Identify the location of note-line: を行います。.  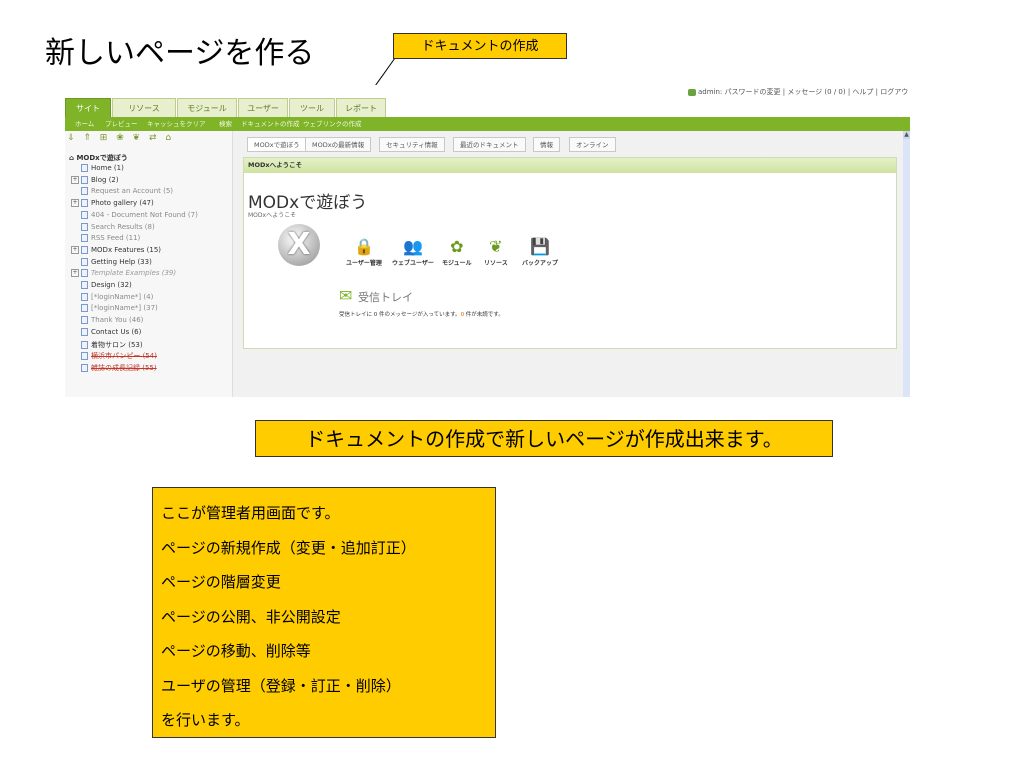
(205, 720).